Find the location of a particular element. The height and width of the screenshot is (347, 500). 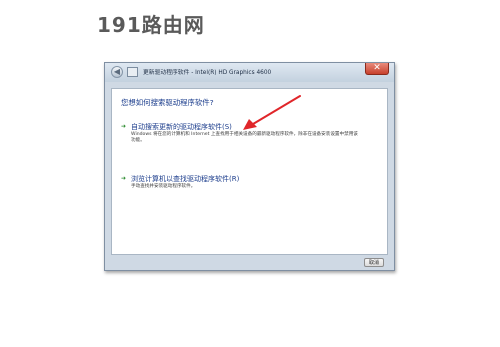

red-annotation-arrow is located at coordinates (272, 112).